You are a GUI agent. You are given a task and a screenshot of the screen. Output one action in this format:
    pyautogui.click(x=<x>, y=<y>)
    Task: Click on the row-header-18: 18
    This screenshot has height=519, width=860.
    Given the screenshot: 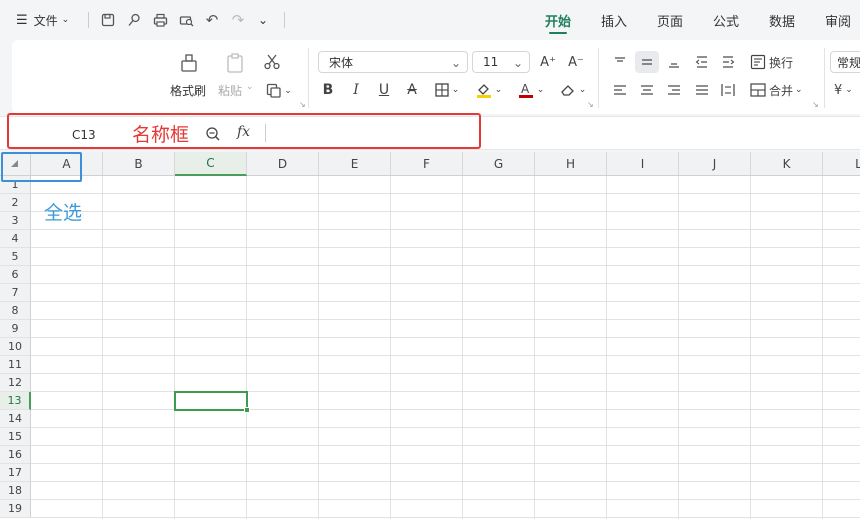 What is the action you would take?
    pyautogui.click(x=15, y=491)
    